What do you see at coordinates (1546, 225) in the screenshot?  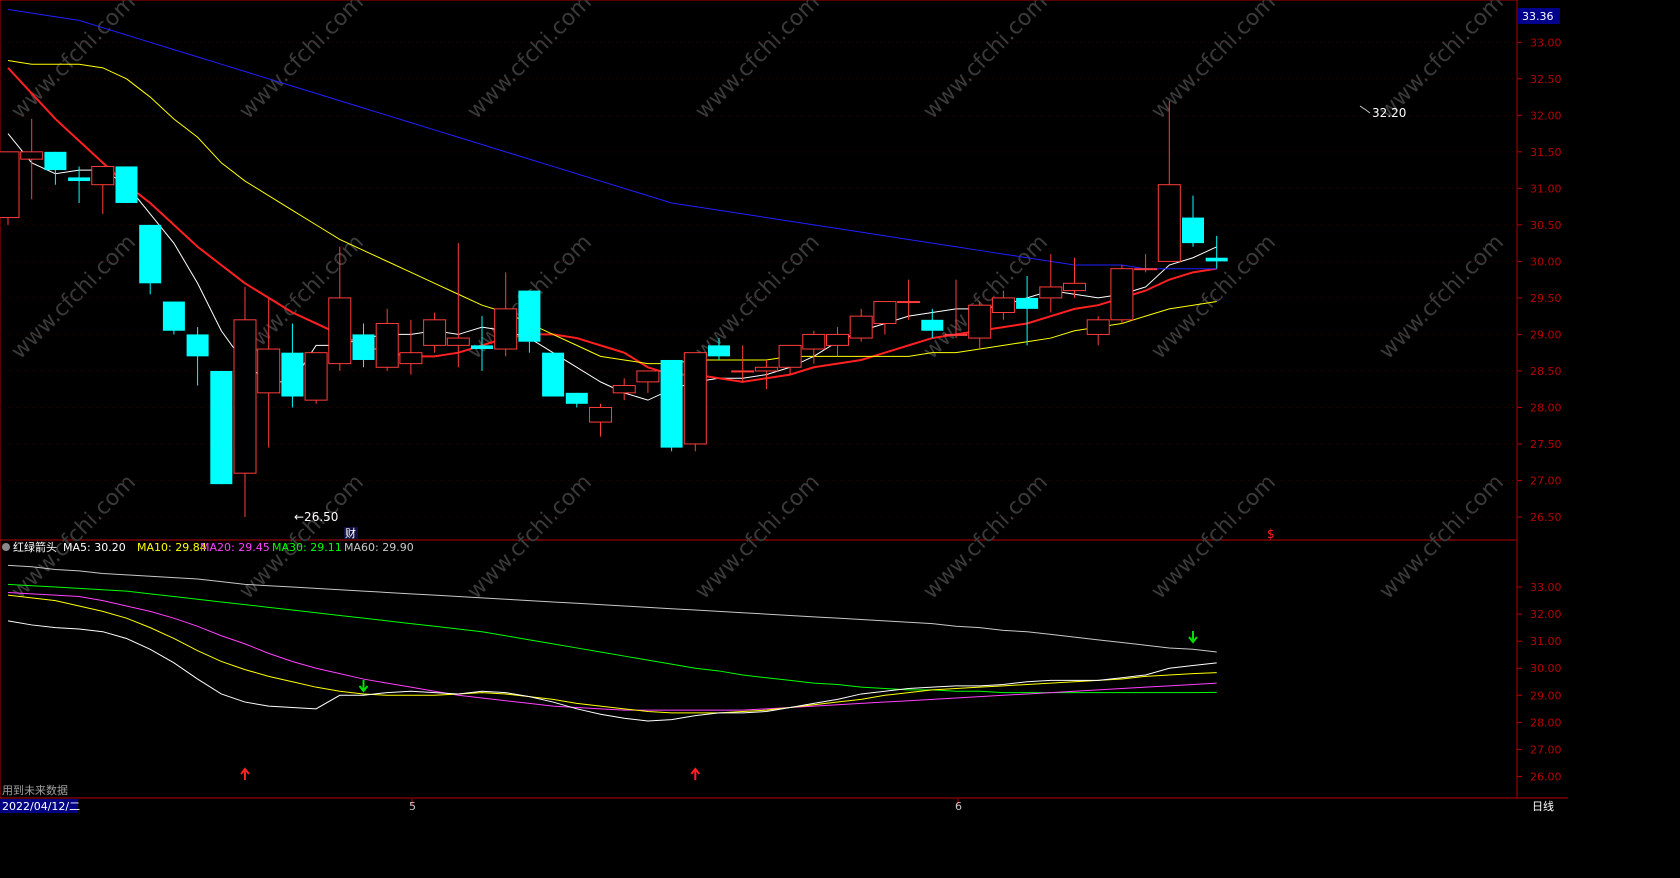 I see `price-tick-label: 30.50` at bounding box center [1546, 225].